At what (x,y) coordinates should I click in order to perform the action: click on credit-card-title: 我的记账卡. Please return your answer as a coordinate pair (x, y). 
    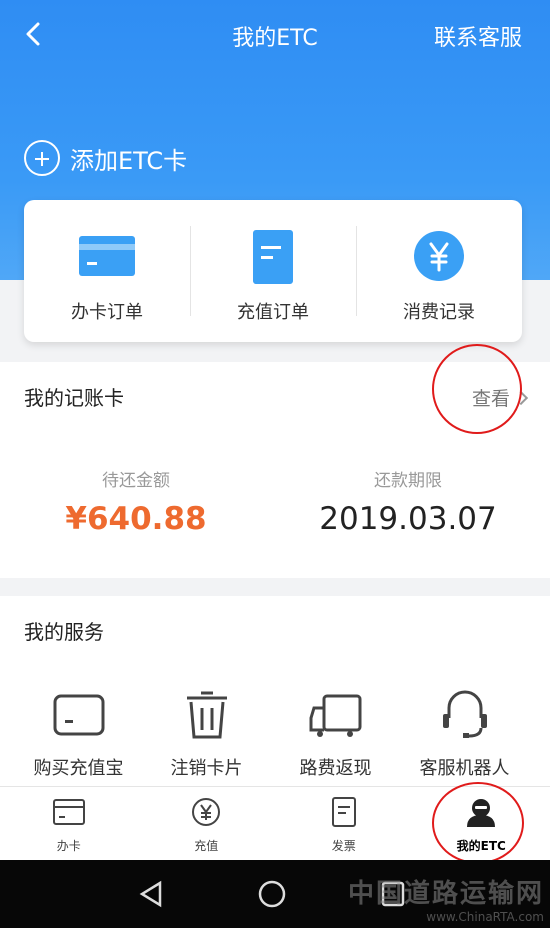
    Looking at the image, I should click on (74, 398).